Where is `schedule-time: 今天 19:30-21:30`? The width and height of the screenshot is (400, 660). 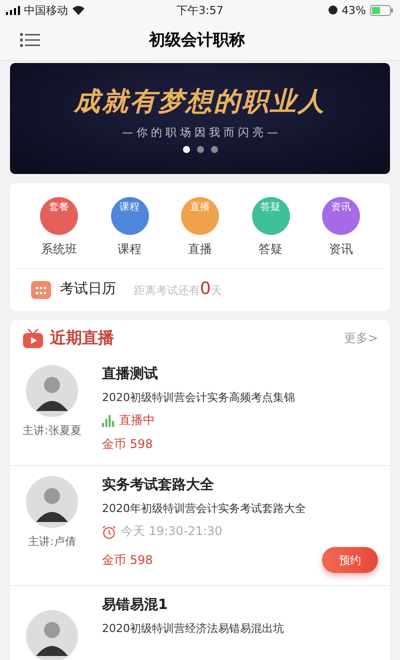
schedule-time: 今天 19:30-21:30 is located at coordinates (171, 531).